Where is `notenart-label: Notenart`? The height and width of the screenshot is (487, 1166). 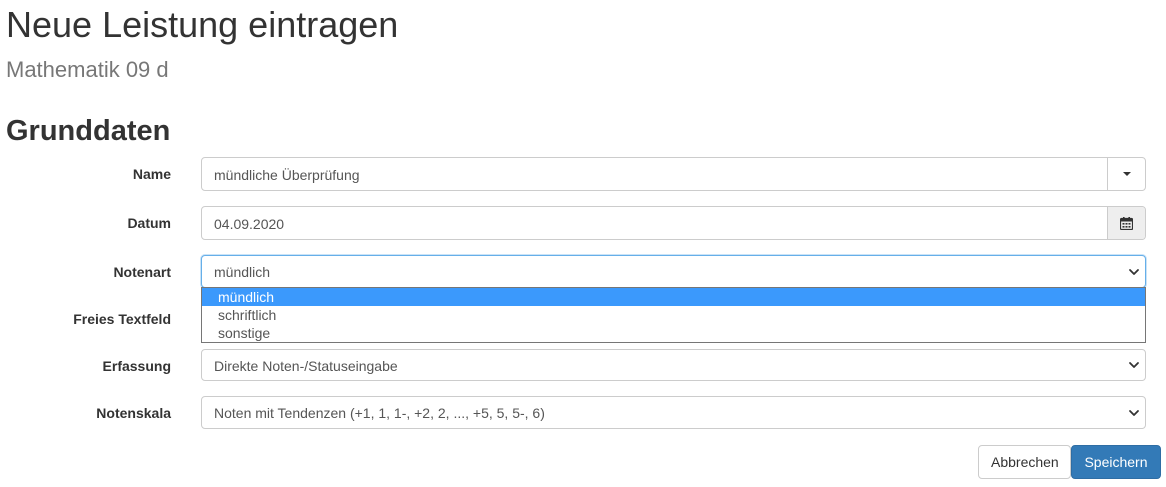
notenart-label: Notenart is located at coordinates (142, 272).